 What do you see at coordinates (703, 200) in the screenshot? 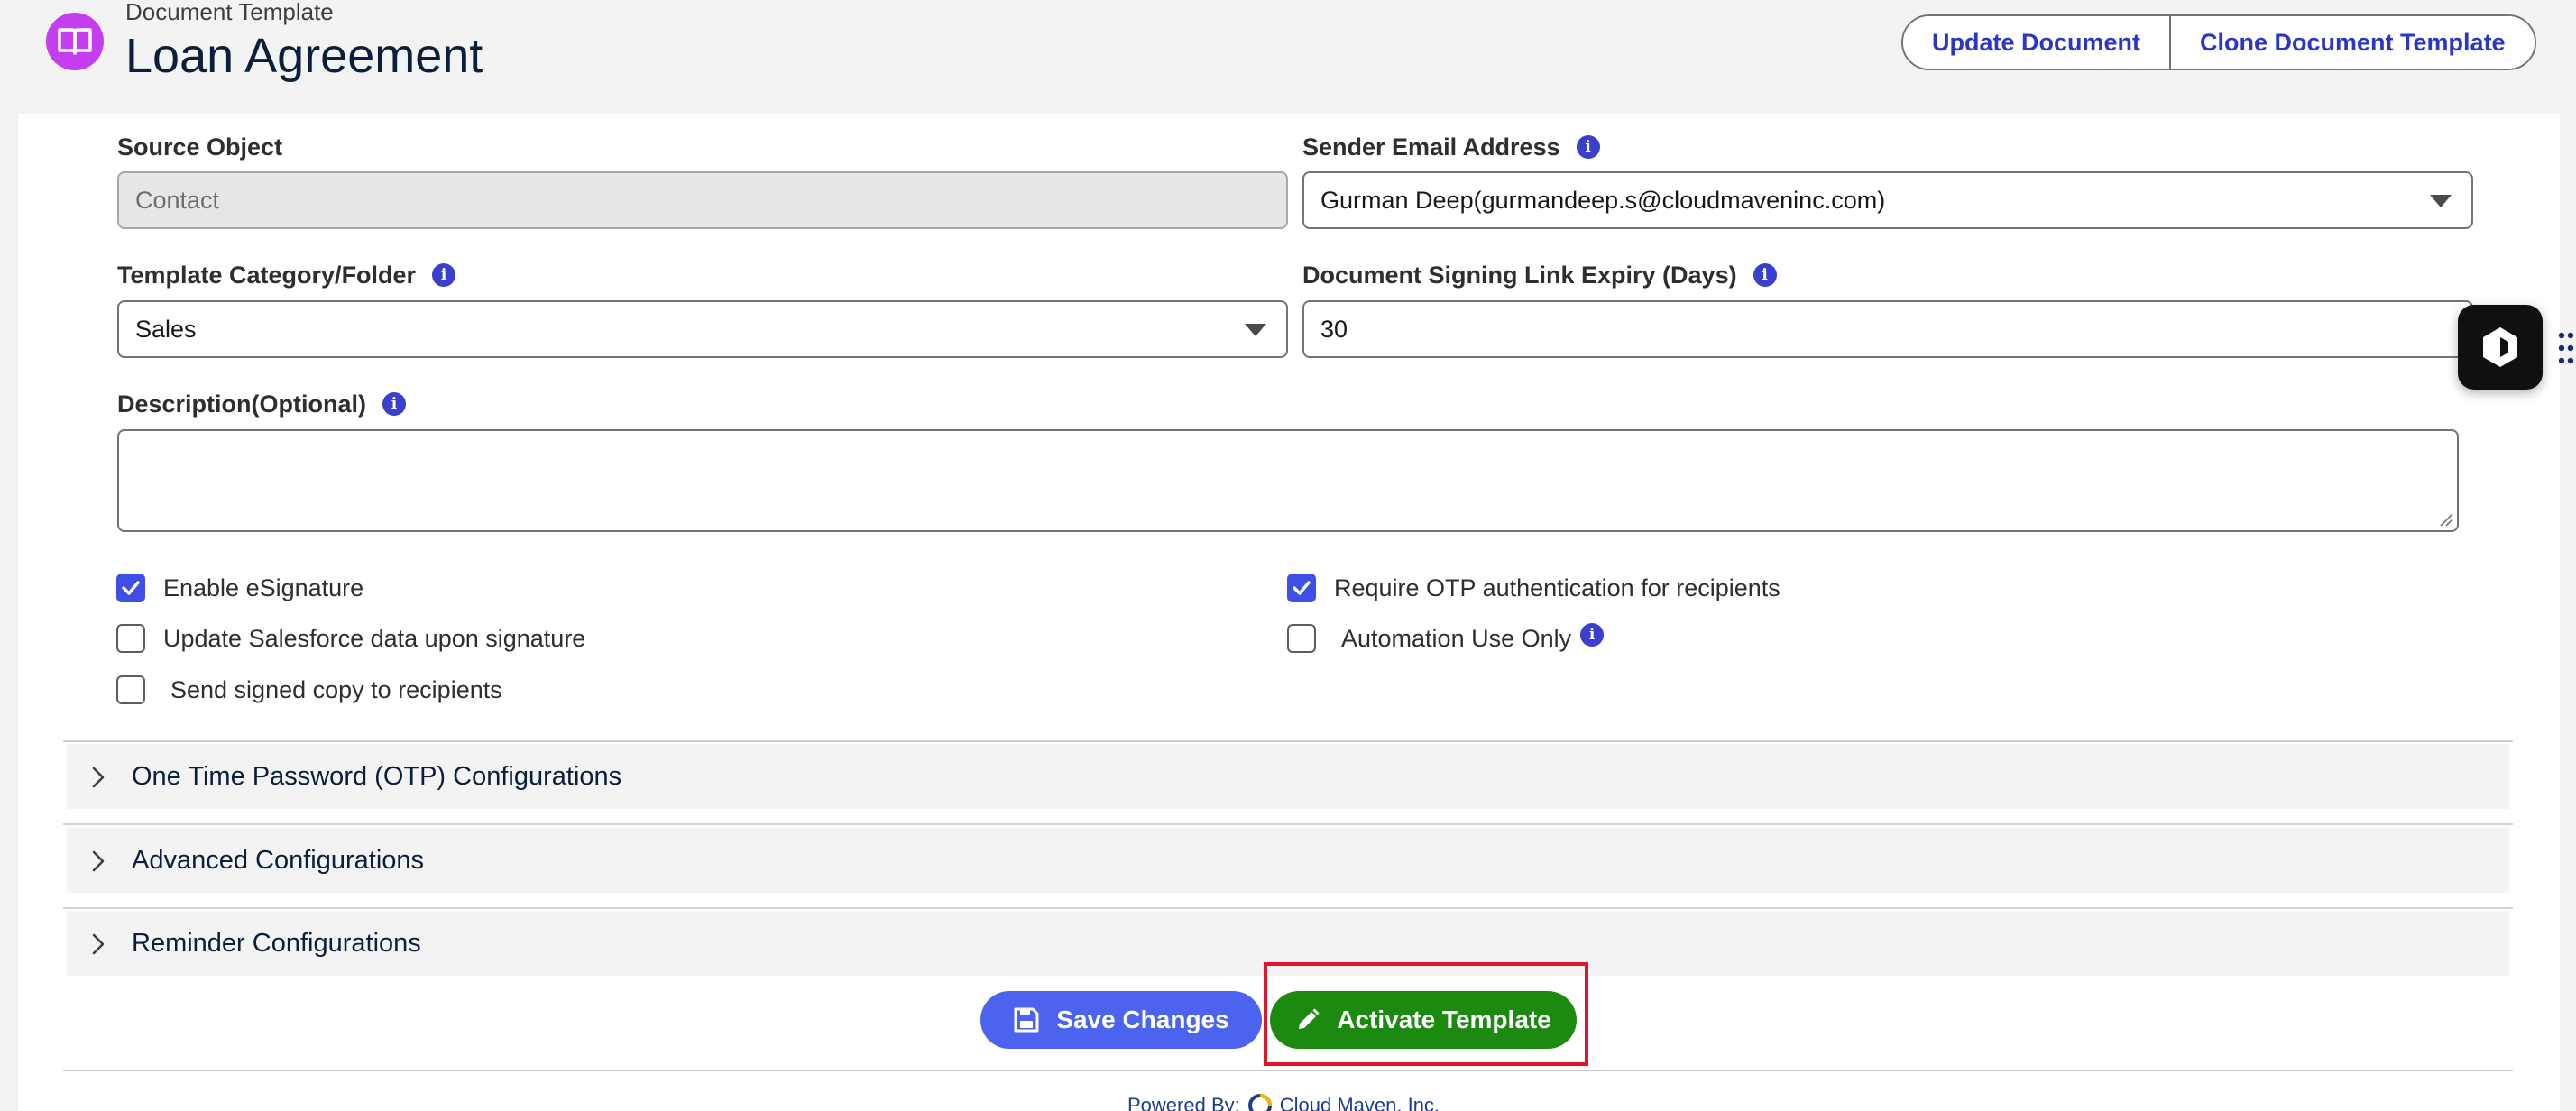
I see `source-object-field: Contact` at bounding box center [703, 200].